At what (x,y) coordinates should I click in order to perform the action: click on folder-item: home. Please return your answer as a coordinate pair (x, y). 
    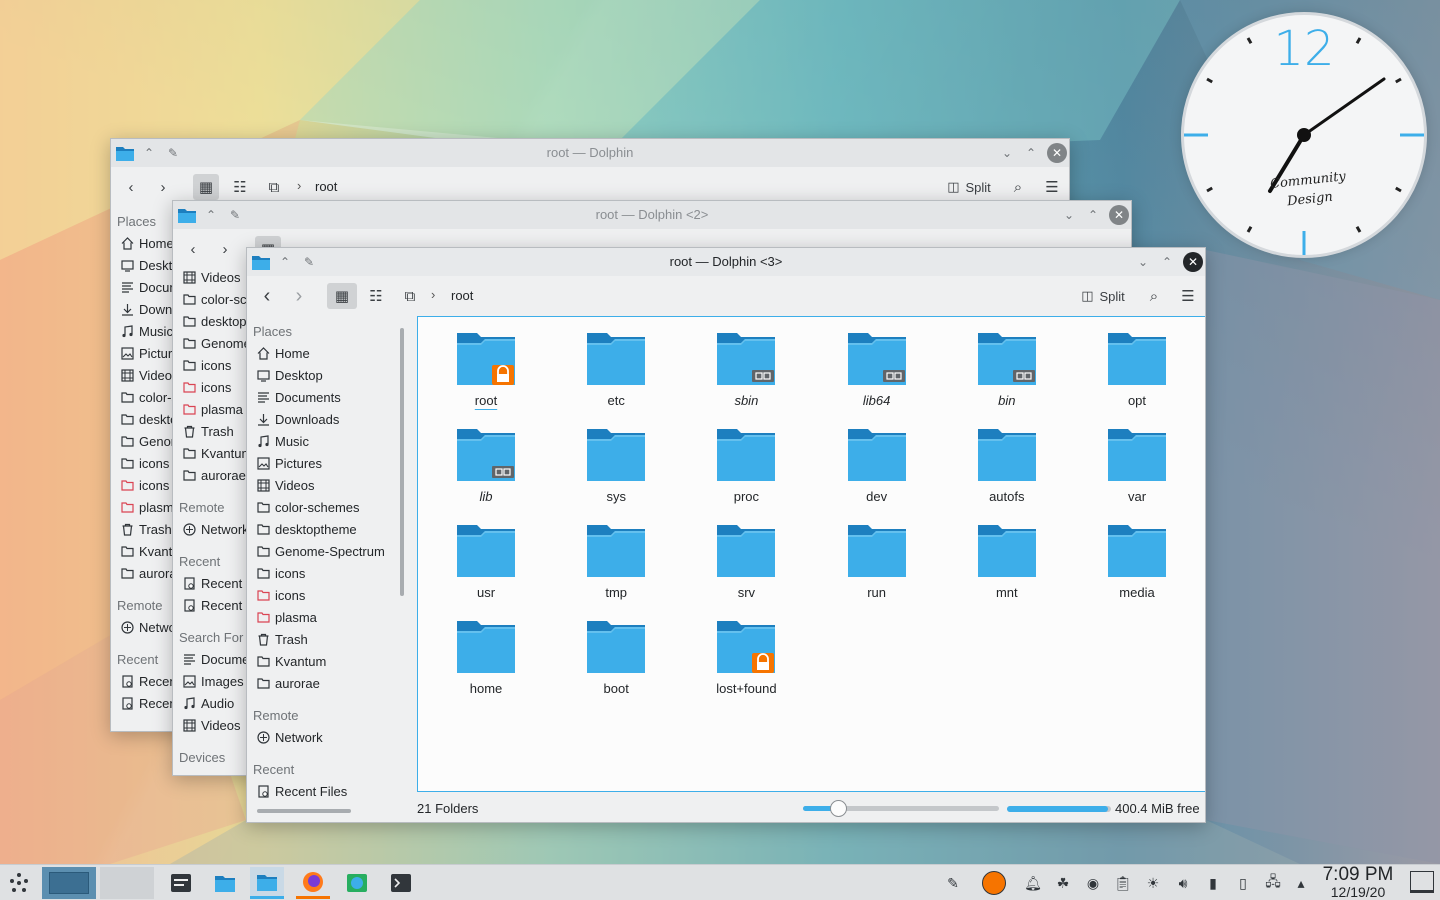
    Looking at the image, I should click on (486, 657).